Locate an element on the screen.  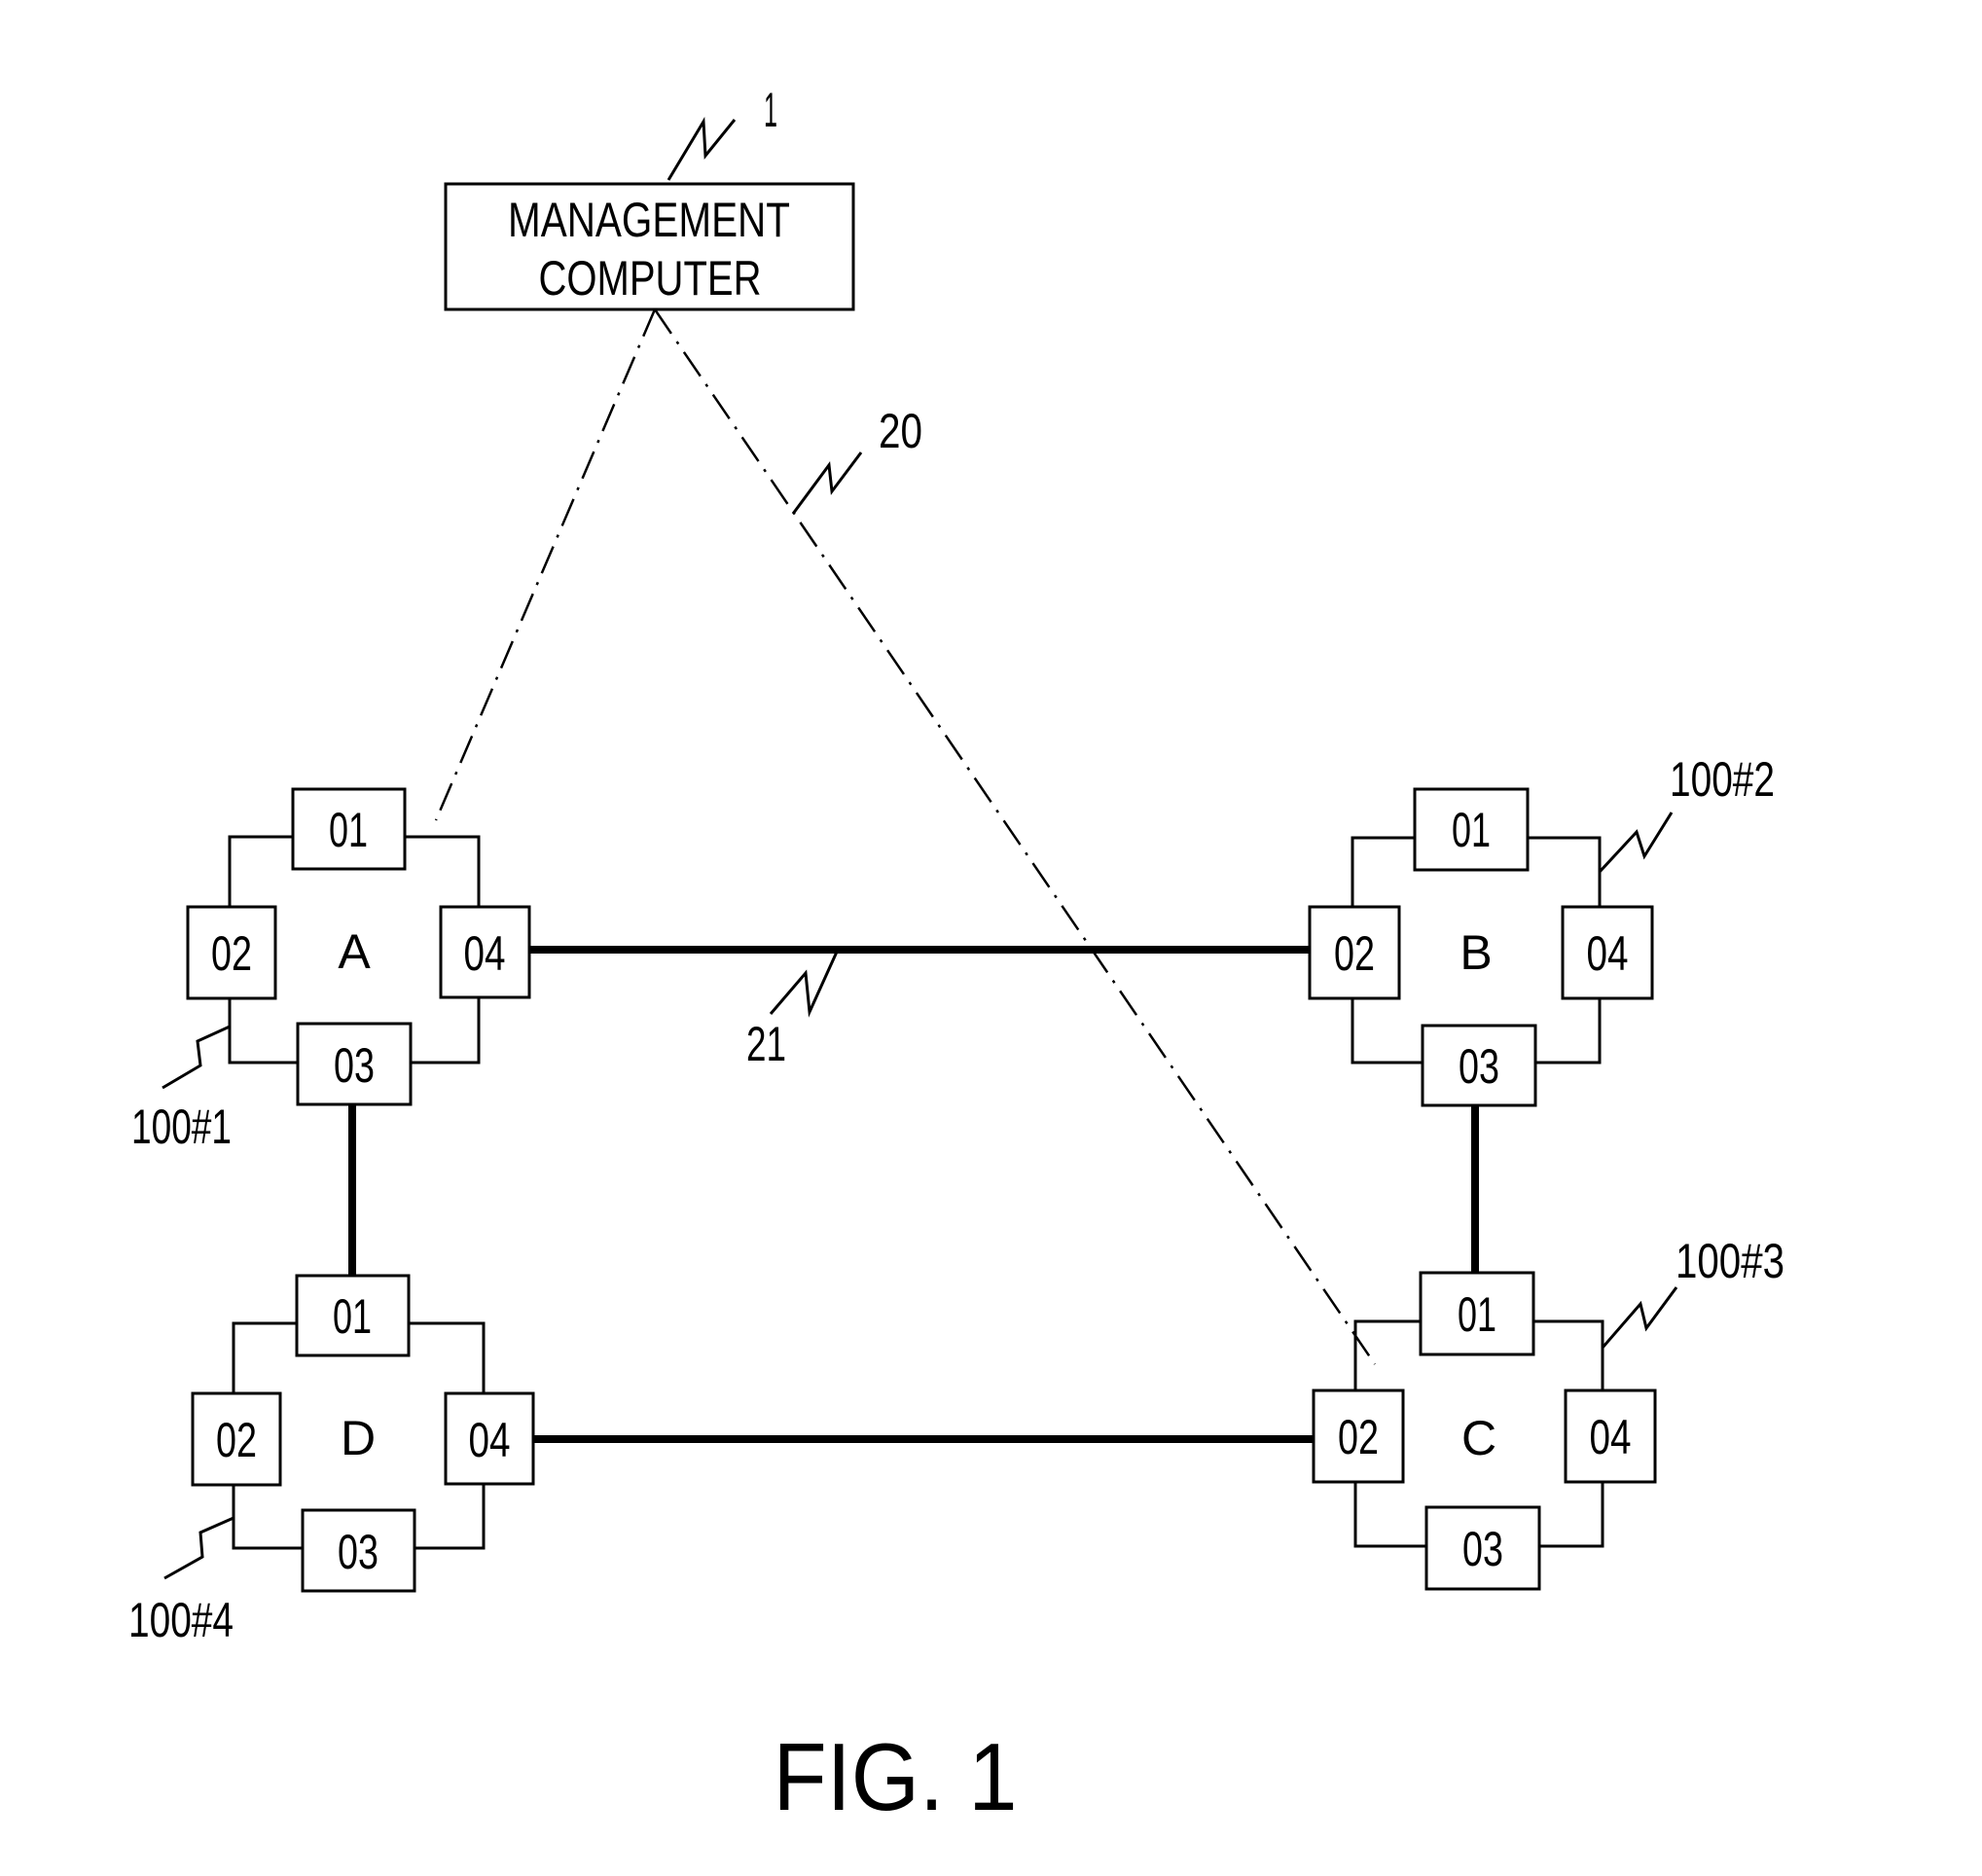
node-a-label: A is located at coordinates (354, 951).